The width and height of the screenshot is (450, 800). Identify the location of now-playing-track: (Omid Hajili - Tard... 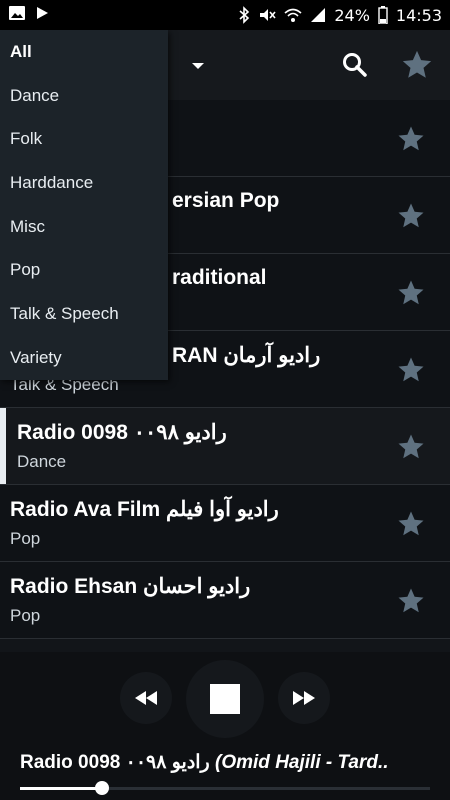
(302, 762).